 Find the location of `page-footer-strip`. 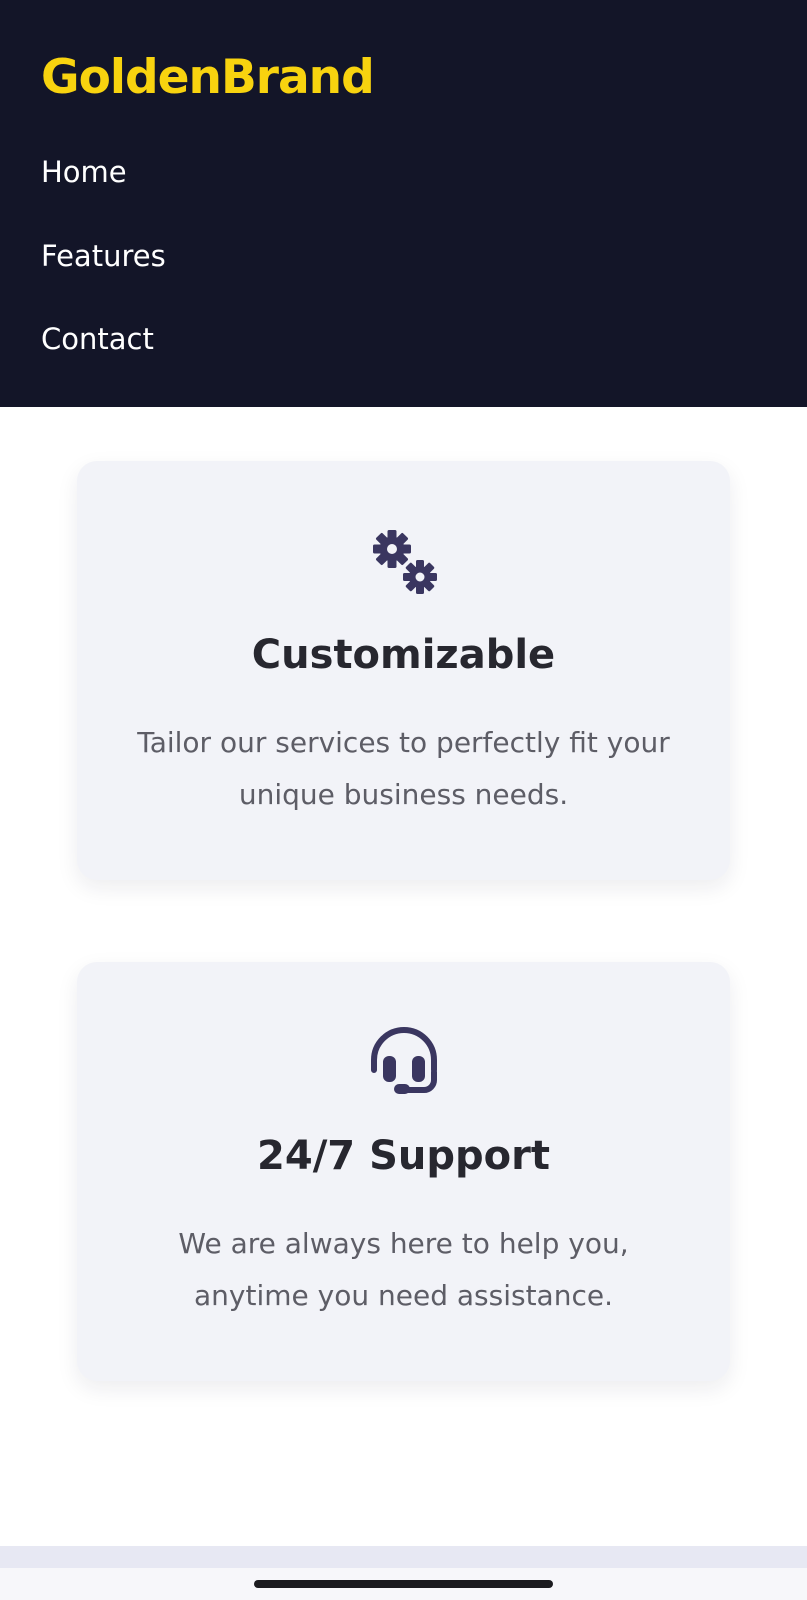

page-footer-strip is located at coordinates (403, 1557).